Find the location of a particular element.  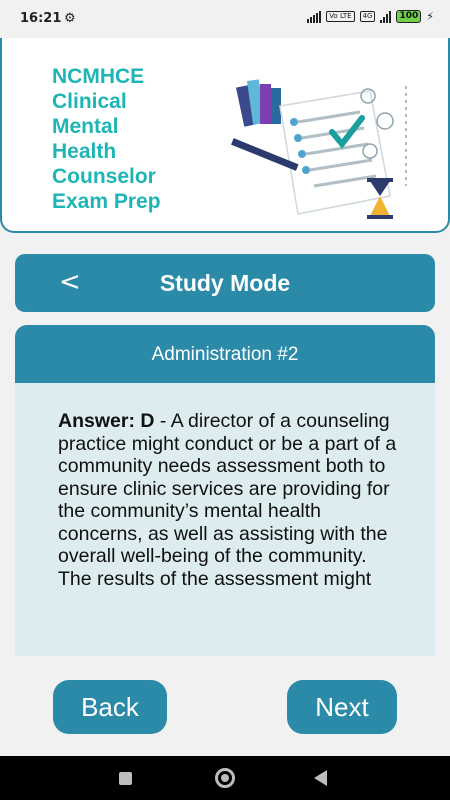

app-title-line: Clinical is located at coordinates (89, 101).